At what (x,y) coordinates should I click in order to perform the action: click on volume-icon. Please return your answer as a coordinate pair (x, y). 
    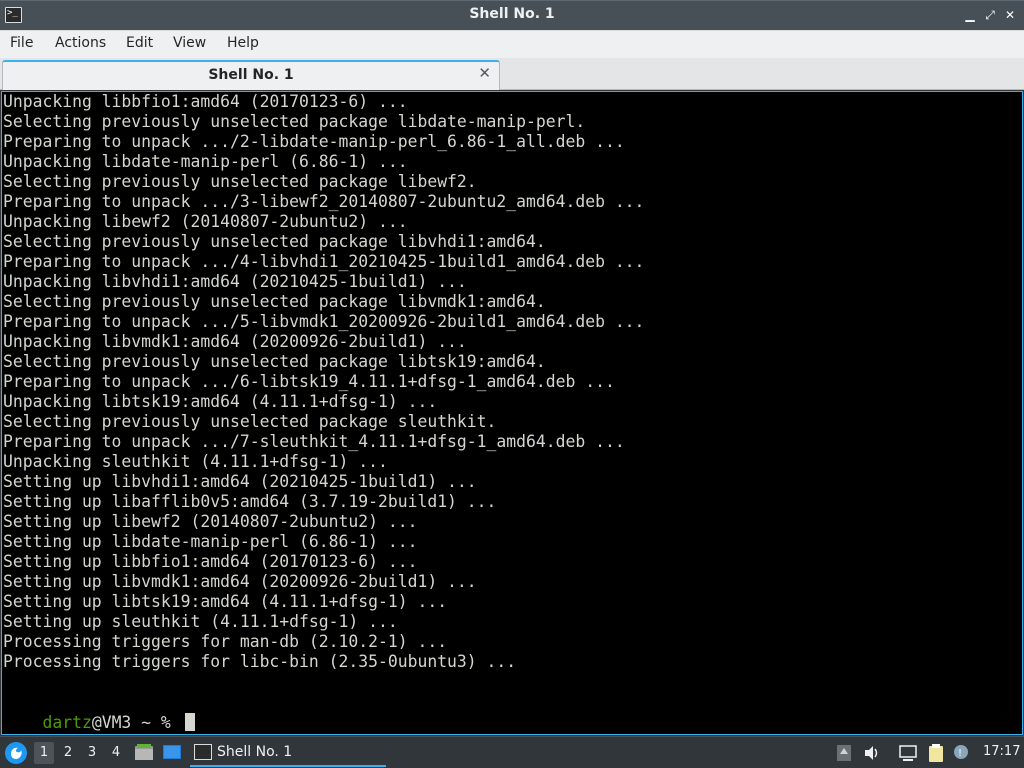
    Looking at the image, I should click on (872, 753).